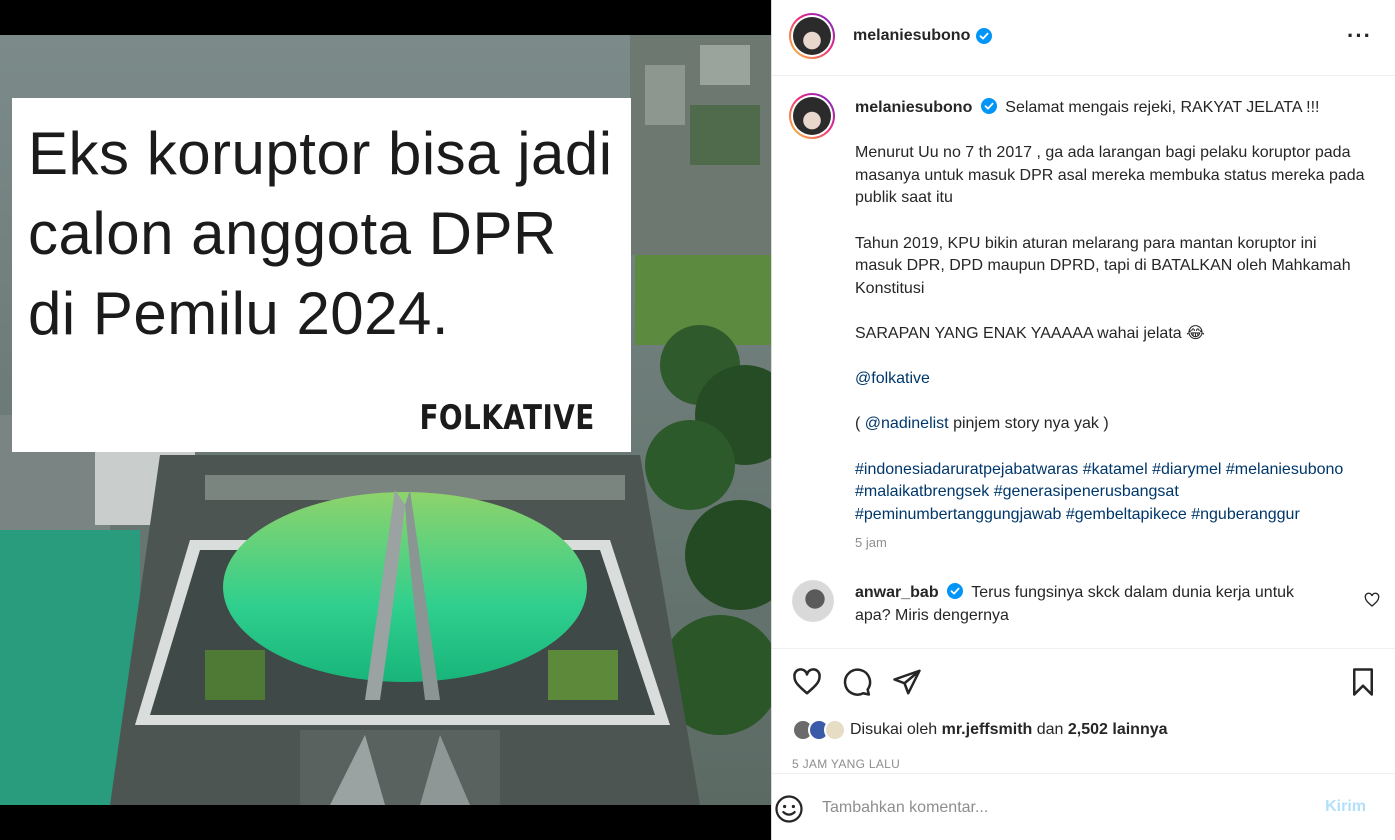 The image size is (1395, 840). What do you see at coordinates (813, 601) in the screenshot?
I see `commenter-avatar` at bounding box center [813, 601].